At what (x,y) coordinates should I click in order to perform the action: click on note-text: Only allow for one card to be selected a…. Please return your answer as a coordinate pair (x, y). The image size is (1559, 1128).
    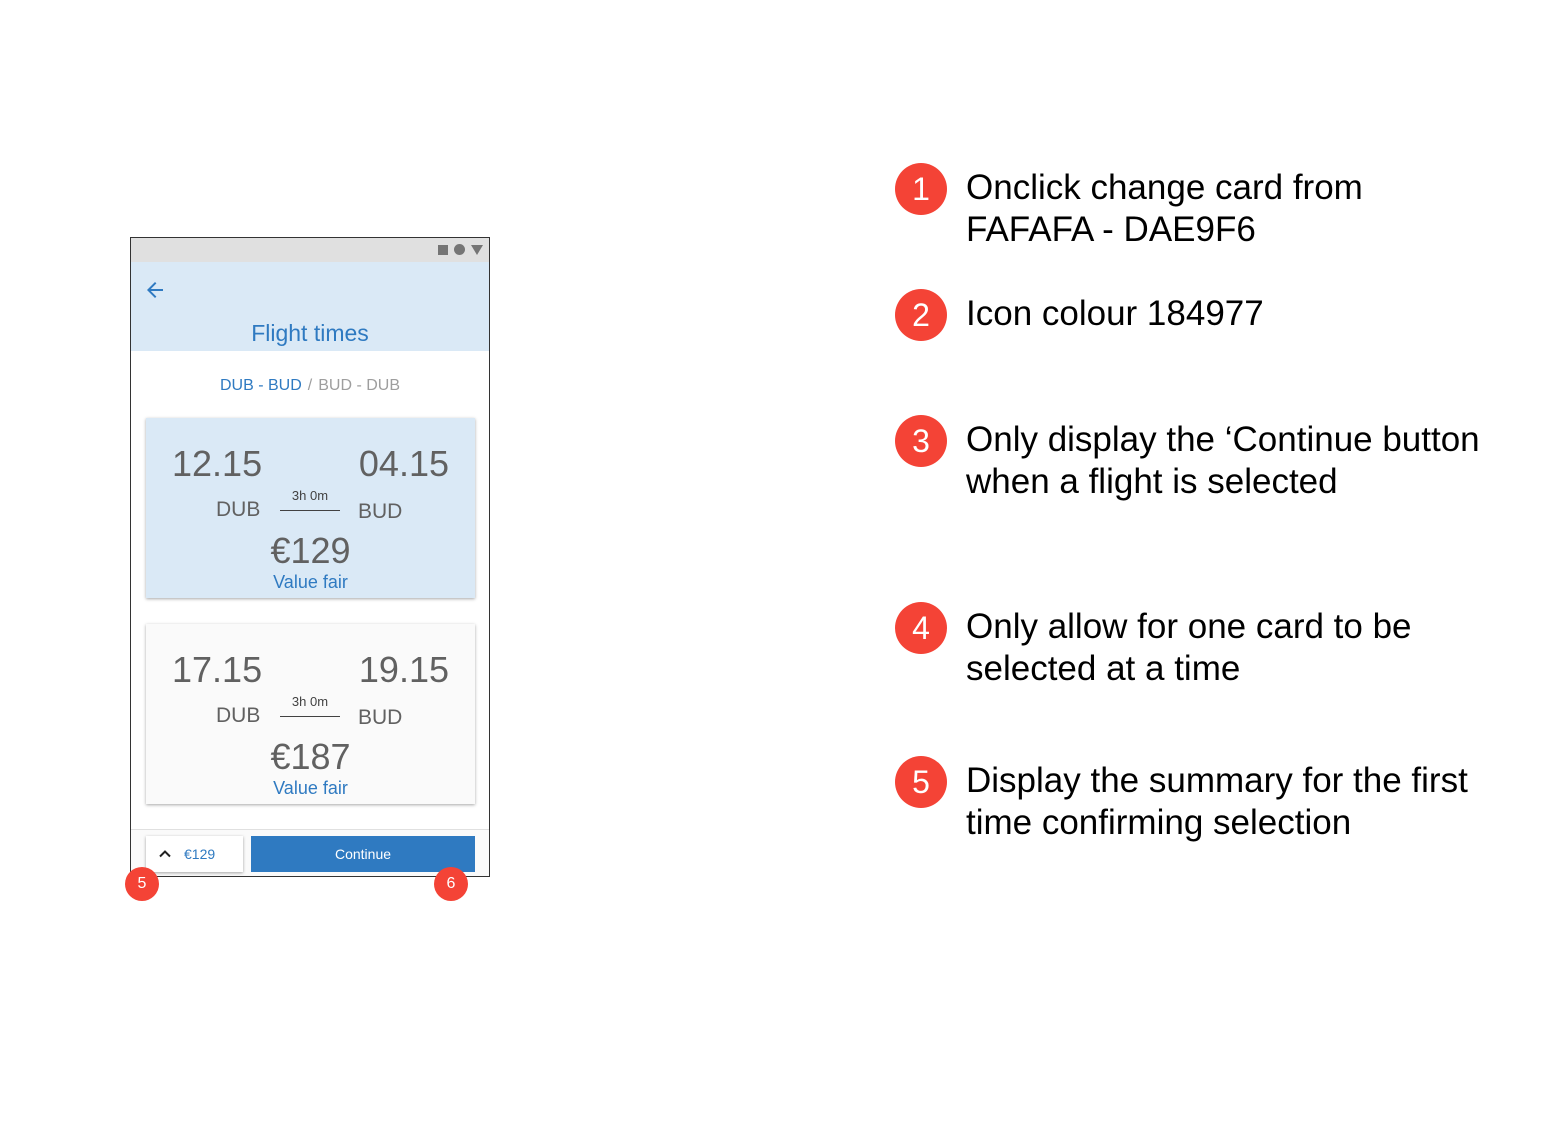
    Looking at the image, I should click on (1189, 647).